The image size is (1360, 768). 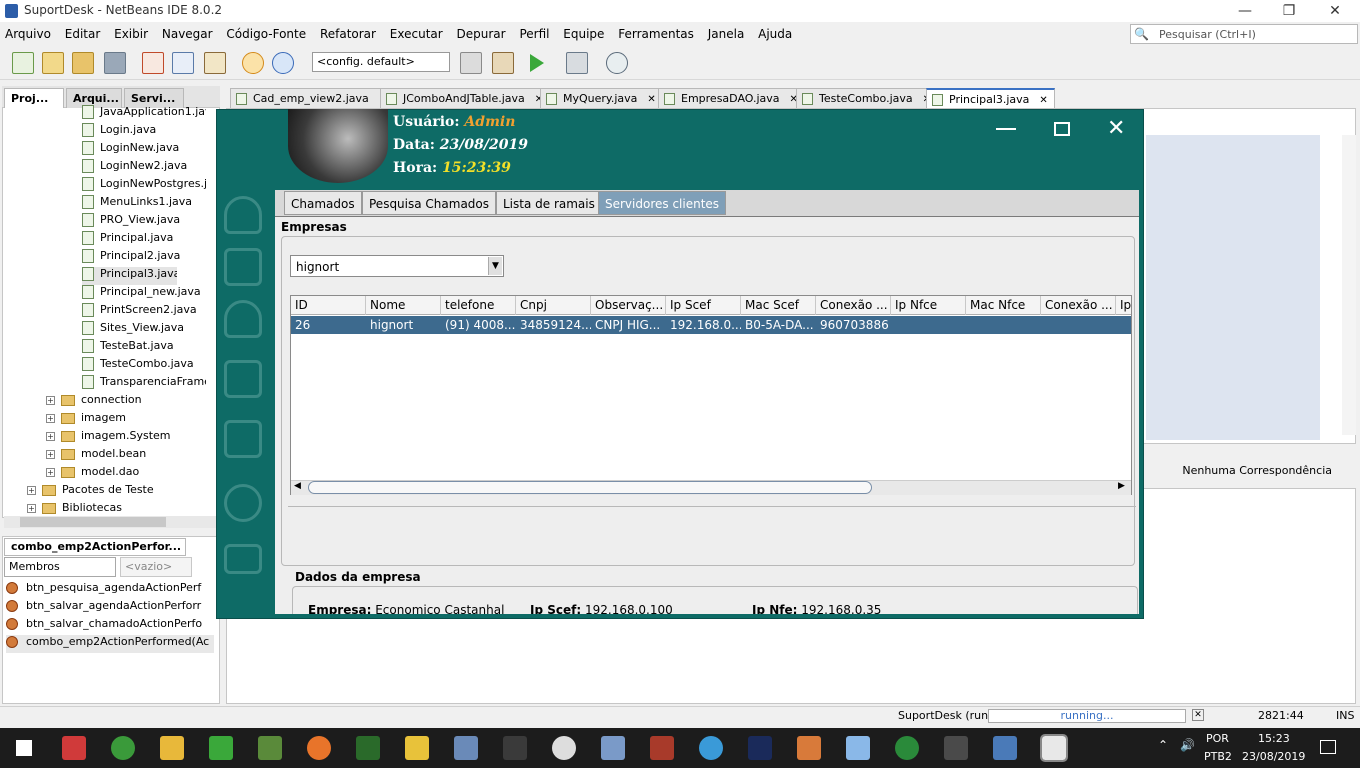 What do you see at coordinates (243, 559) in the screenshot?
I see `camera-icon` at bounding box center [243, 559].